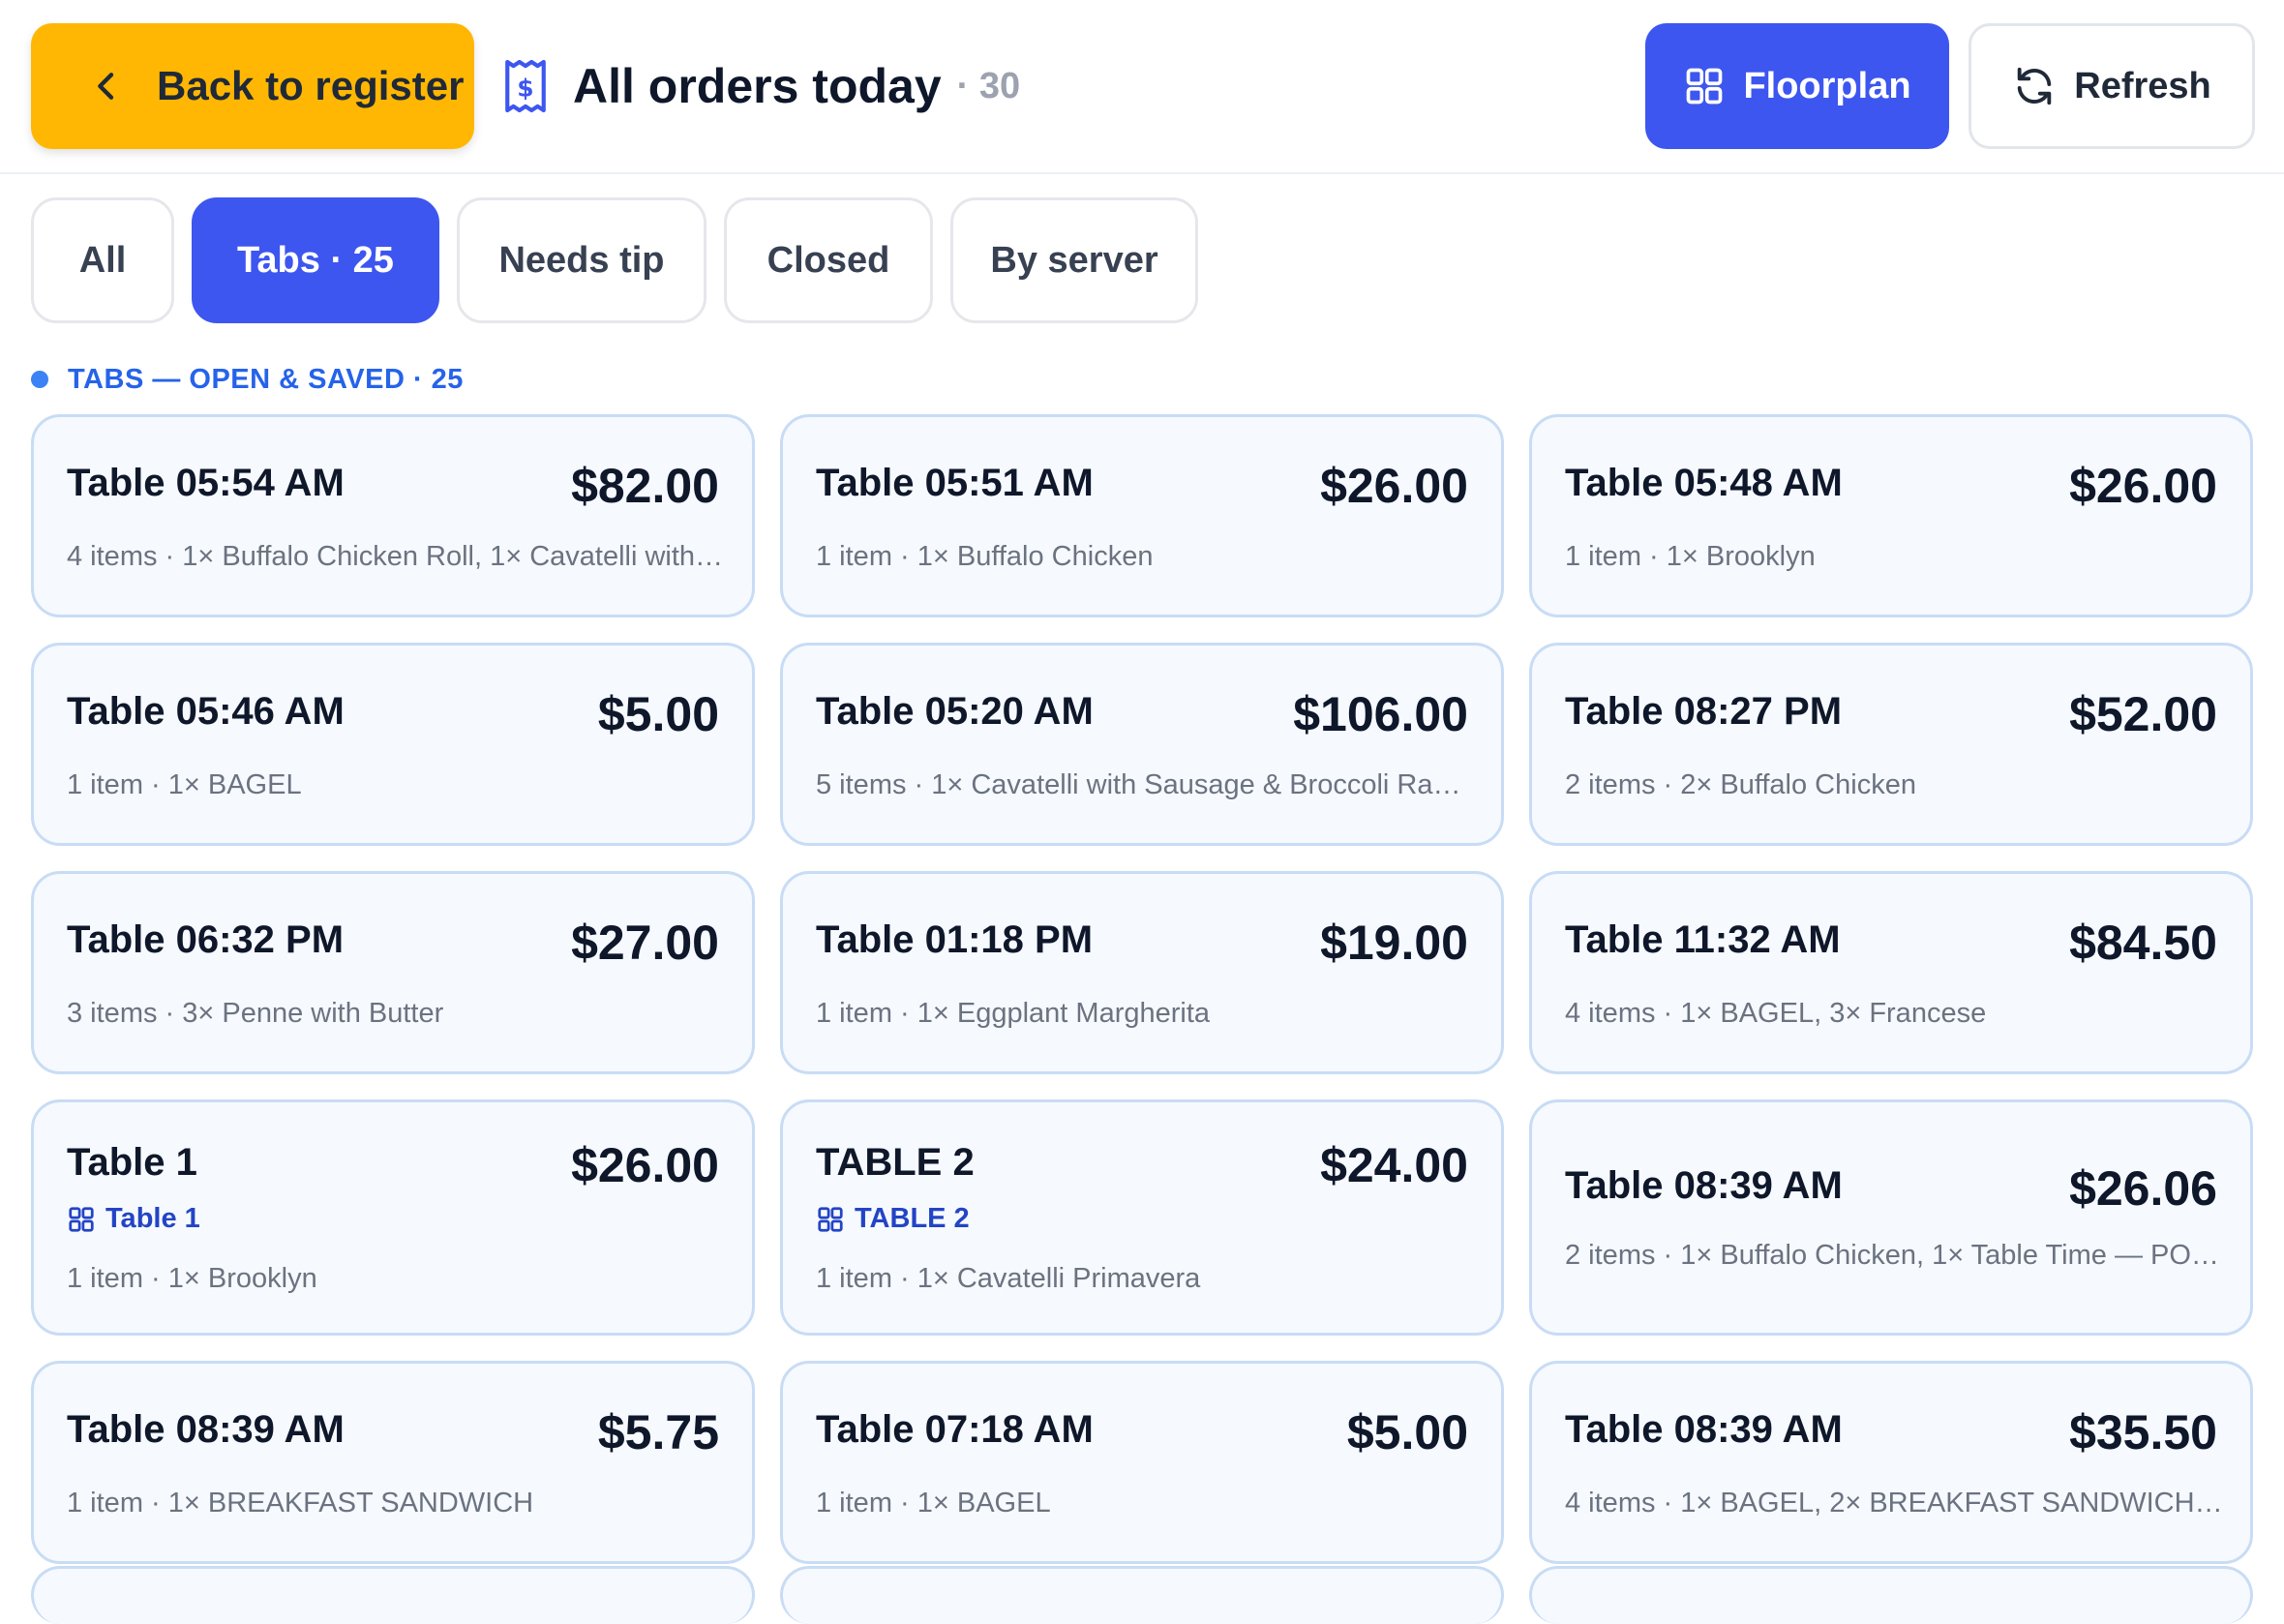 This screenshot has width=2284, height=1624. I want to click on order-name: Table 11:32 AM, so click(1703, 940).